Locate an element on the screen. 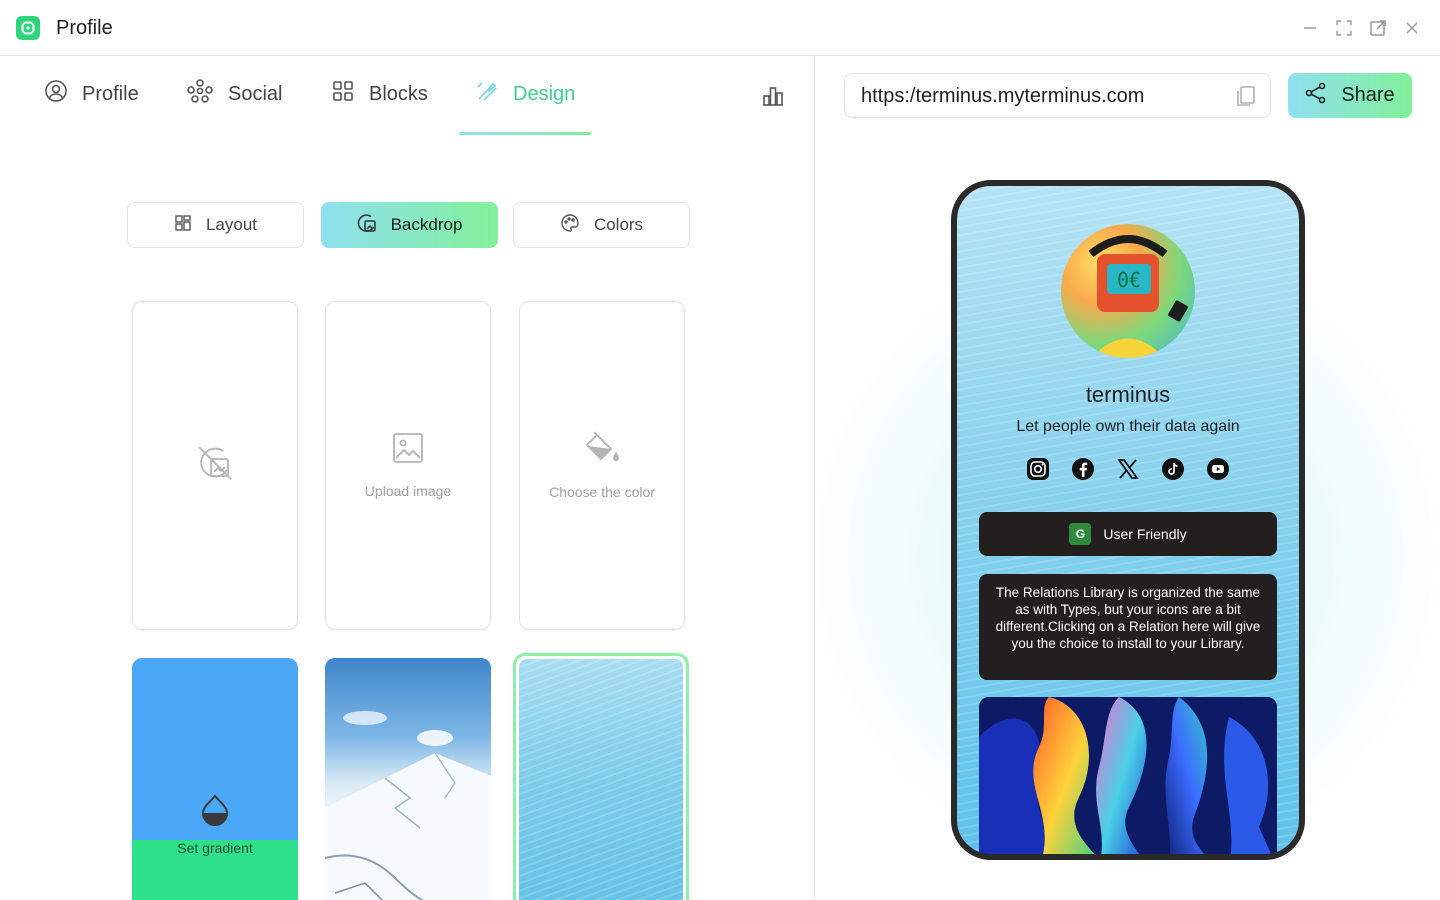  user-friendly-link: G User Friendly is located at coordinates (1128, 534).